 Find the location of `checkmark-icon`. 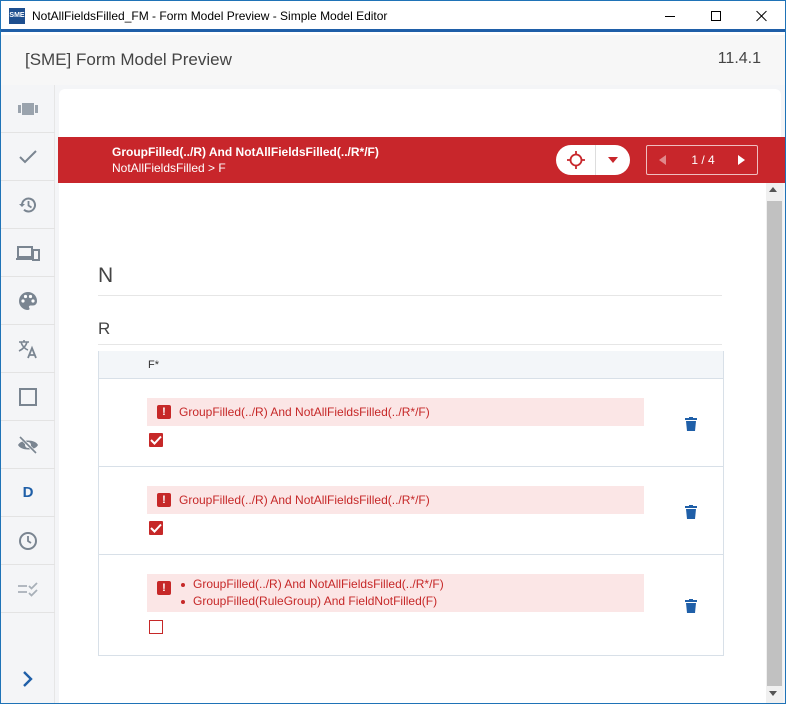

checkmark-icon is located at coordinates (28, 156).